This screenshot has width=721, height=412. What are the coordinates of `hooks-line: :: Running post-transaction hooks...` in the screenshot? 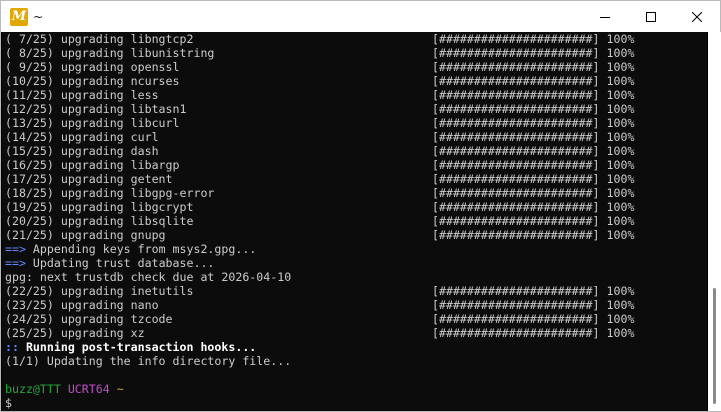 It's located at (130, 347).